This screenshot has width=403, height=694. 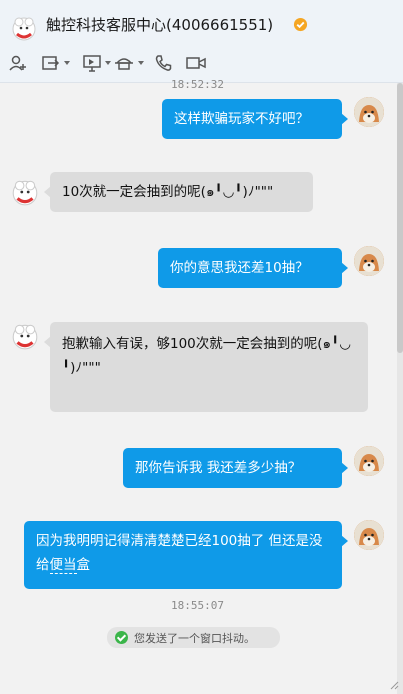 What do you see at coordinates (160, 25) in the screenshot?
I see `chat-title: 触控科技客服中心(4006661551)` at bounding box center [160, 25].